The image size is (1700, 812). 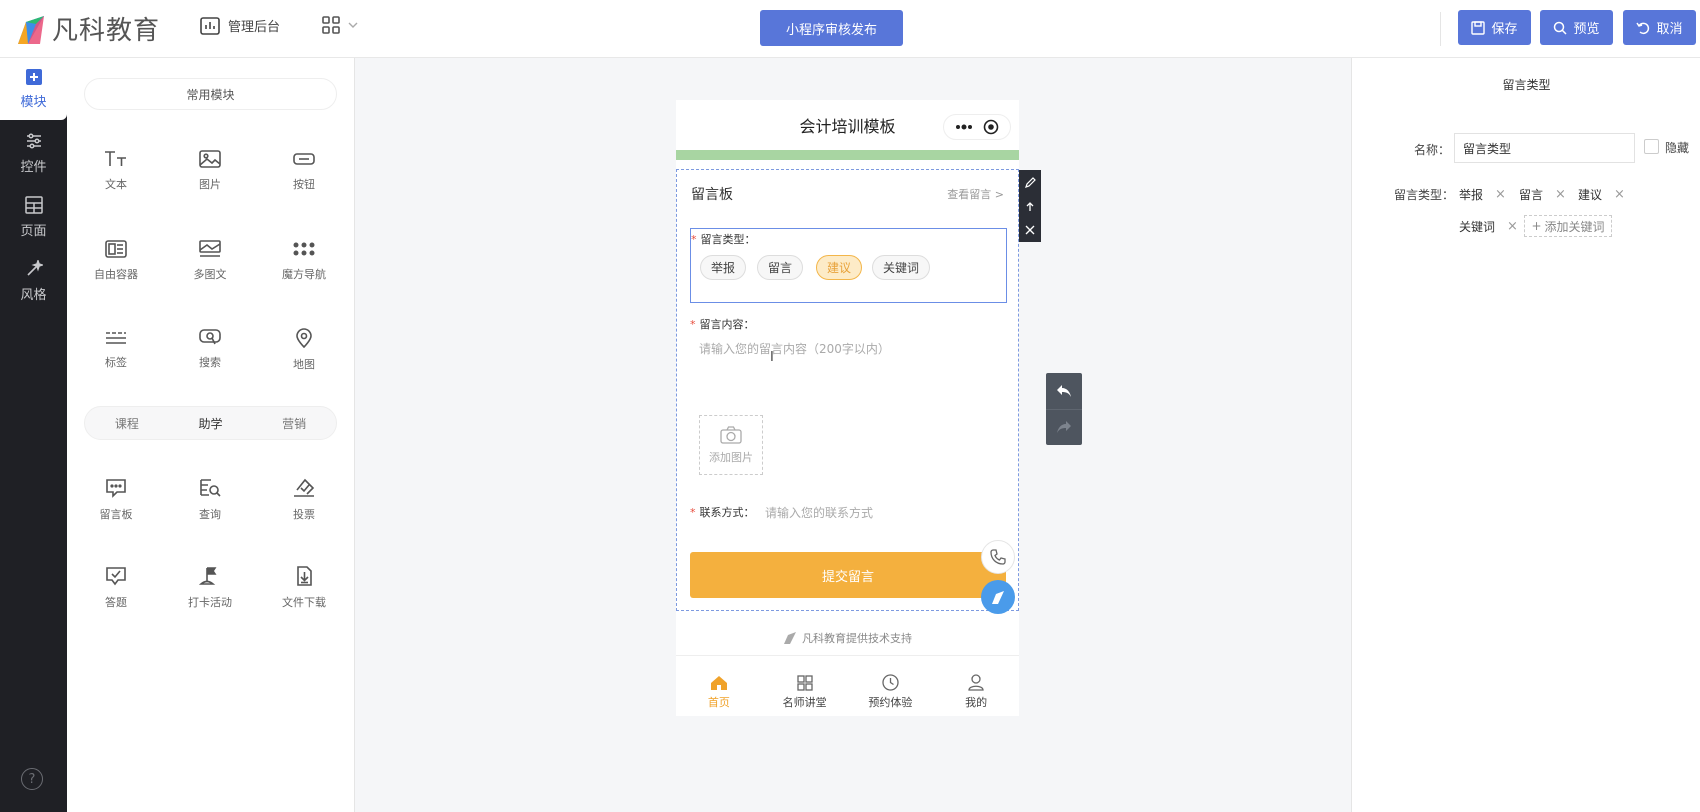 I want to click on module-label: 文件下载, so click(x=304, y=602).